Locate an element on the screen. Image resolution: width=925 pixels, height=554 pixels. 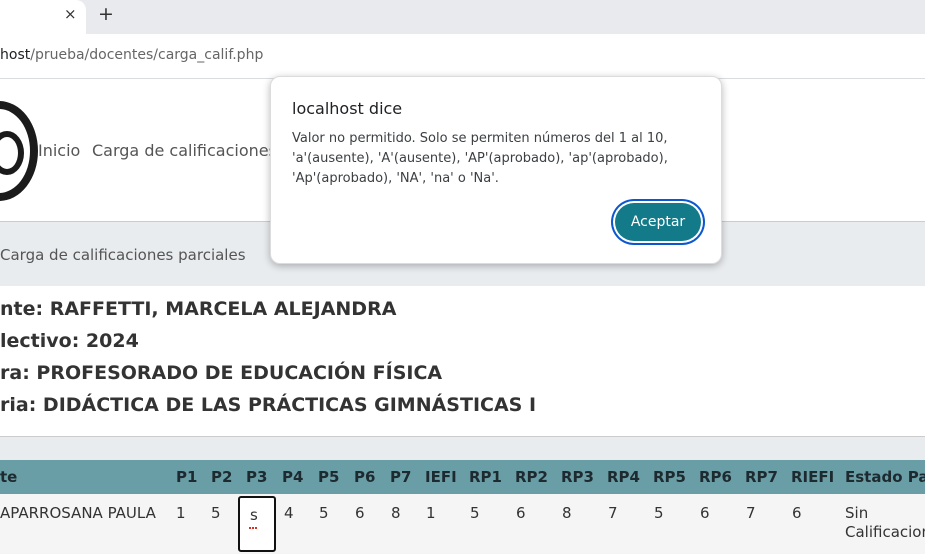
carrera-line: ra: PROFESORADO DE EDUCACIÓN FÍSICA is located at coordinates (221, 373).